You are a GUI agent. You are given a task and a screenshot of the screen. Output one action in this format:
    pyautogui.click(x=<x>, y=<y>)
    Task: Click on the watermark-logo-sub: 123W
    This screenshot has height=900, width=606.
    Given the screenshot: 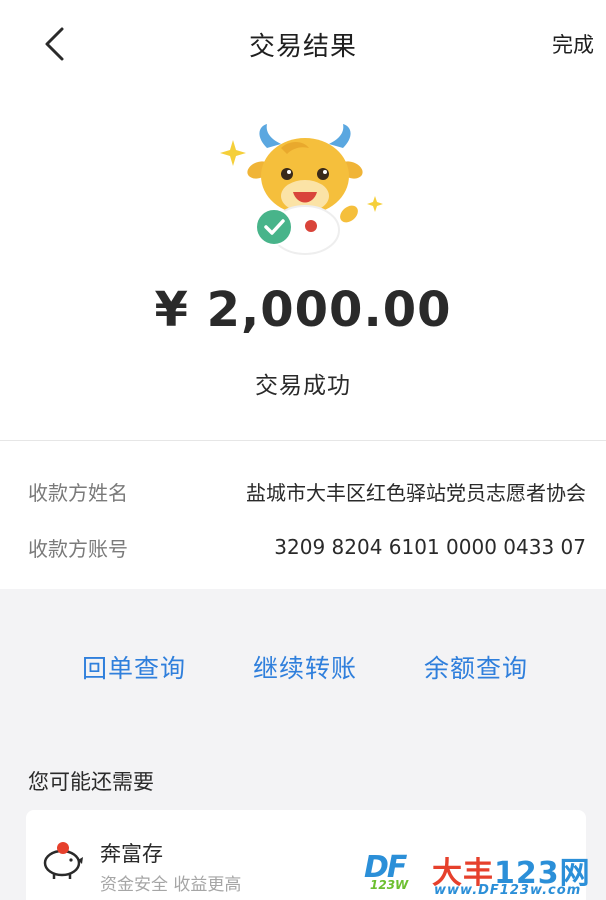 What is the action you would take?
    pyautogui.click(x=389, y=885)
    